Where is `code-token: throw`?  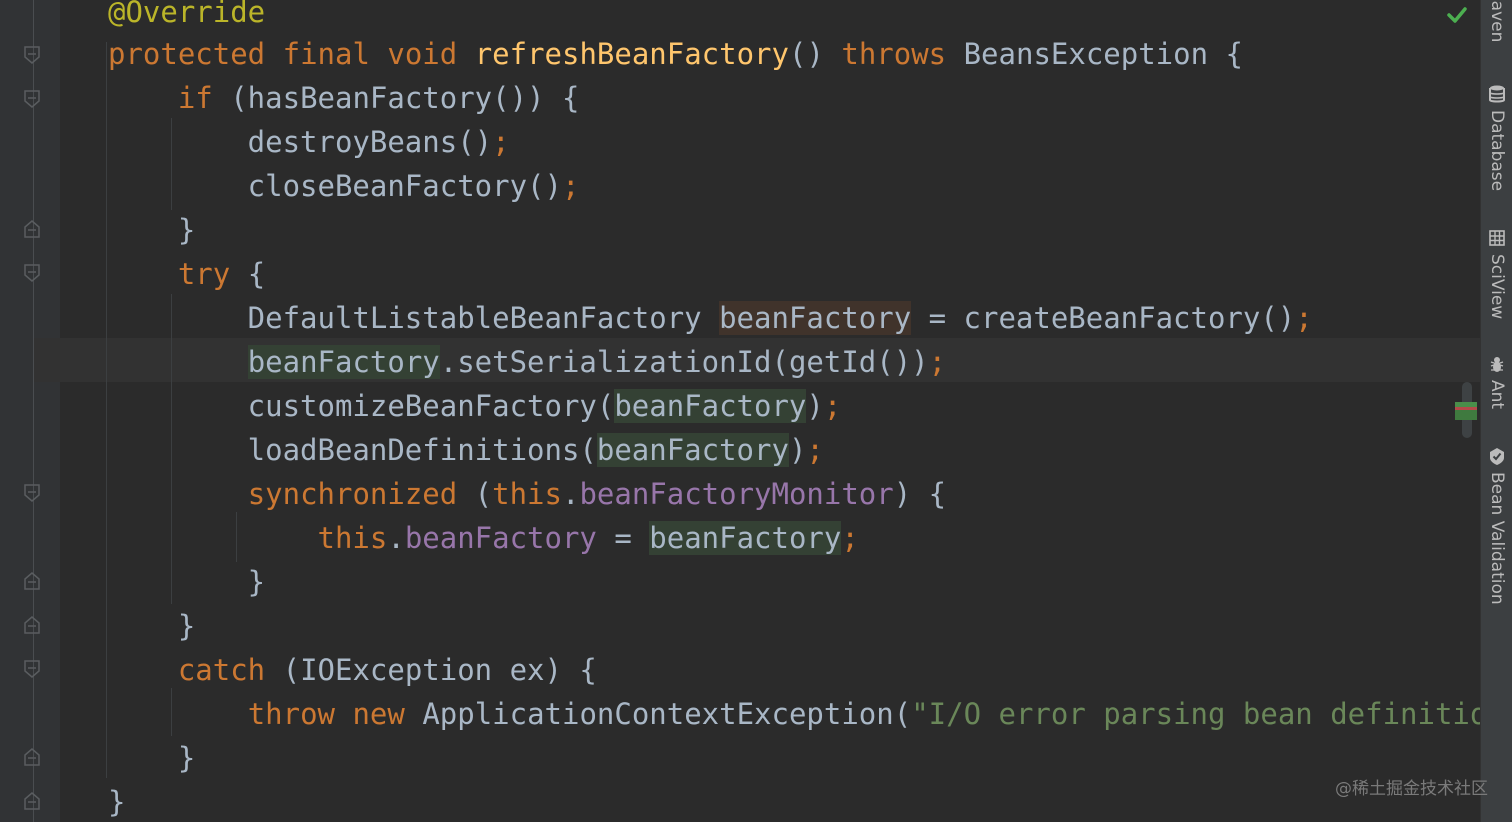 code-token: throw is located at coordinates (291, 714).